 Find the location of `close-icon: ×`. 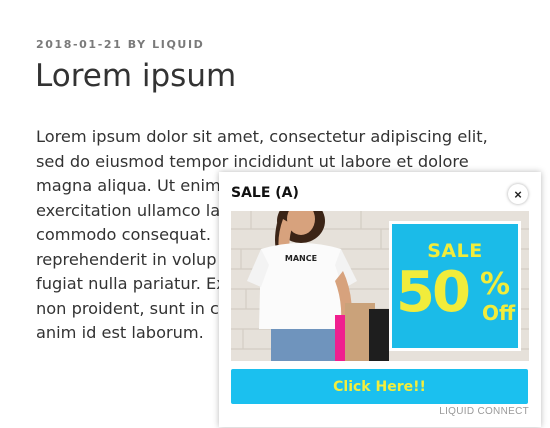

close-icon: × is located at coordinates (518, 194).